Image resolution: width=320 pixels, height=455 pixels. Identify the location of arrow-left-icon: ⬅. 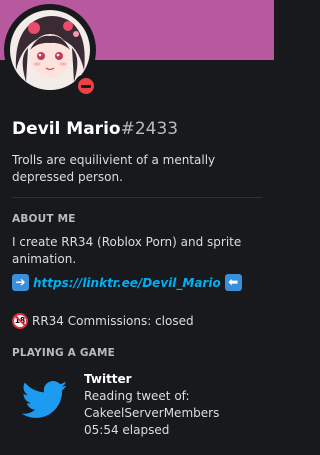
(233, 282).